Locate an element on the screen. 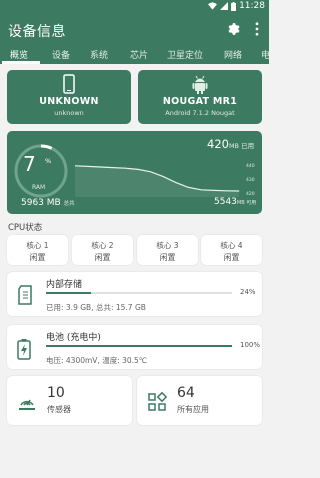 The width and height of the screenshot is (320, 478). ram-total: 5963 MB 总共 is located at coordinates (48, 203).